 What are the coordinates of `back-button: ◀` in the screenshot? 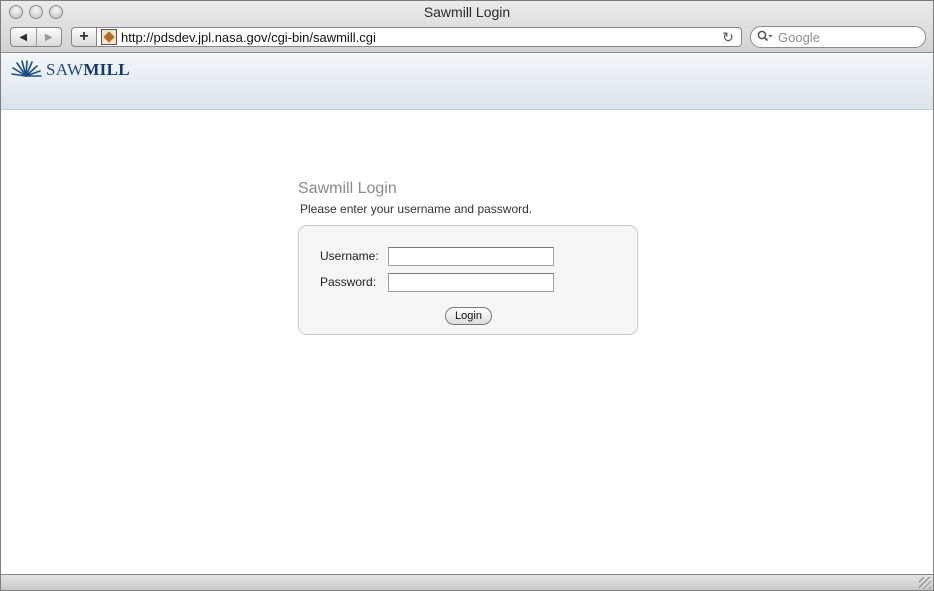 It's located at (23, 37).